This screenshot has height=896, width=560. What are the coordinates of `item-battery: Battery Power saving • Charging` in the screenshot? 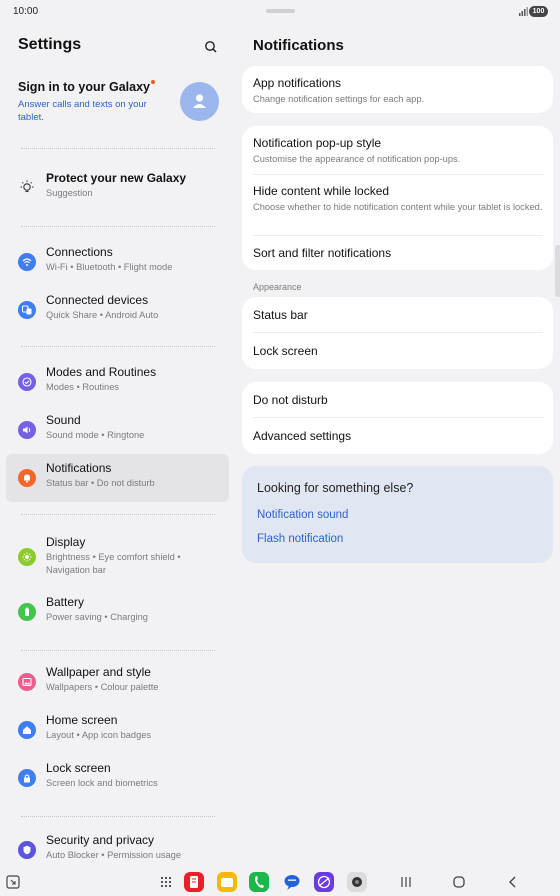 It's located at (117, 612).